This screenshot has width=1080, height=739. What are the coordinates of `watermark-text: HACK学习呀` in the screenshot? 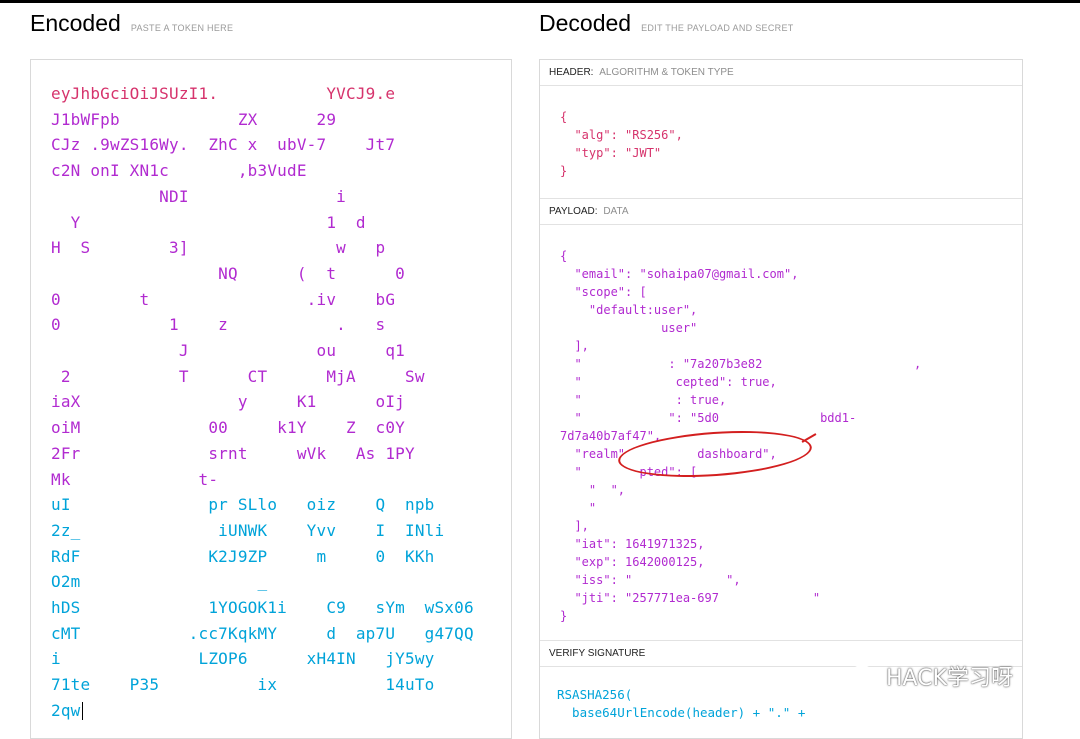 It's located at (949, 678).